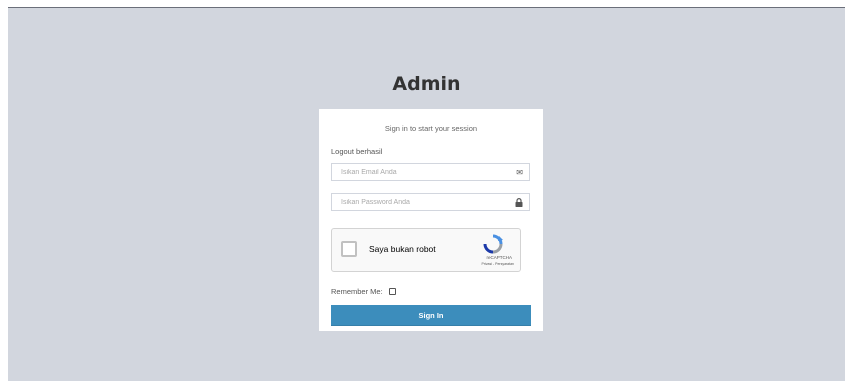 The width and height of the screenshot is (853, 381). I want to click on sign-in-button: Sign In, so click(431, 315).